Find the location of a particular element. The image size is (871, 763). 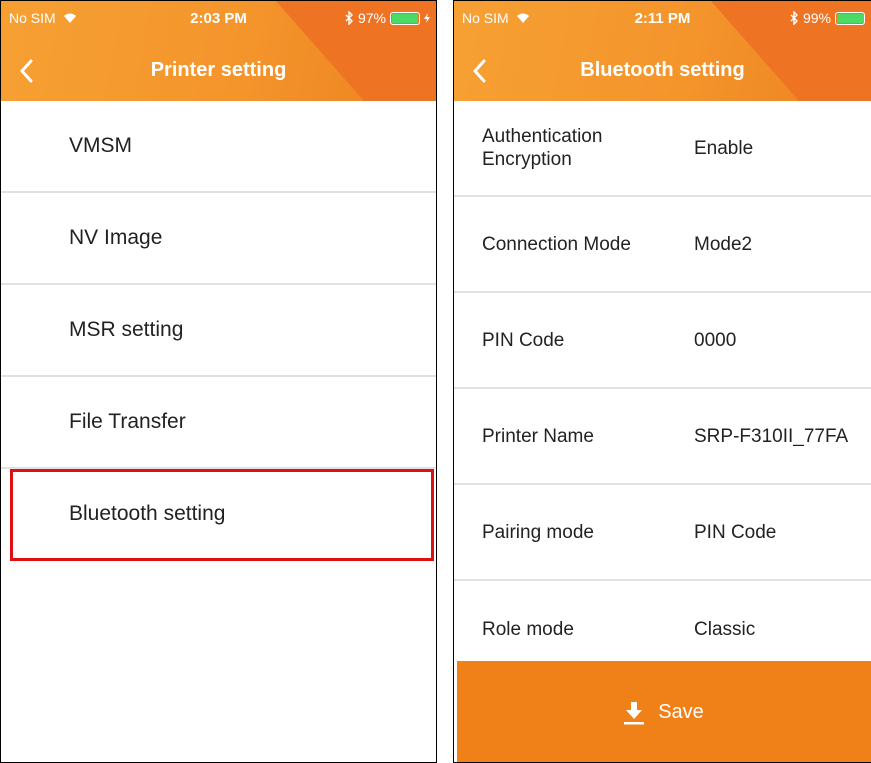

setting-printer-name: Printer Name SRP-F310II_77FA is located at coordinates (662, 437).